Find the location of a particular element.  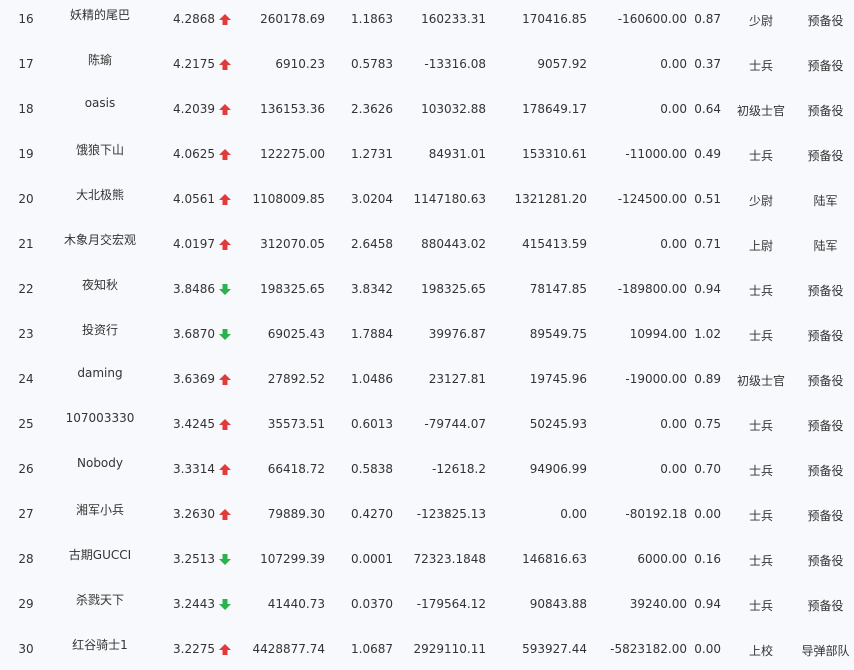

score-cell: 4.0561 is located at coordinates (194, 199).